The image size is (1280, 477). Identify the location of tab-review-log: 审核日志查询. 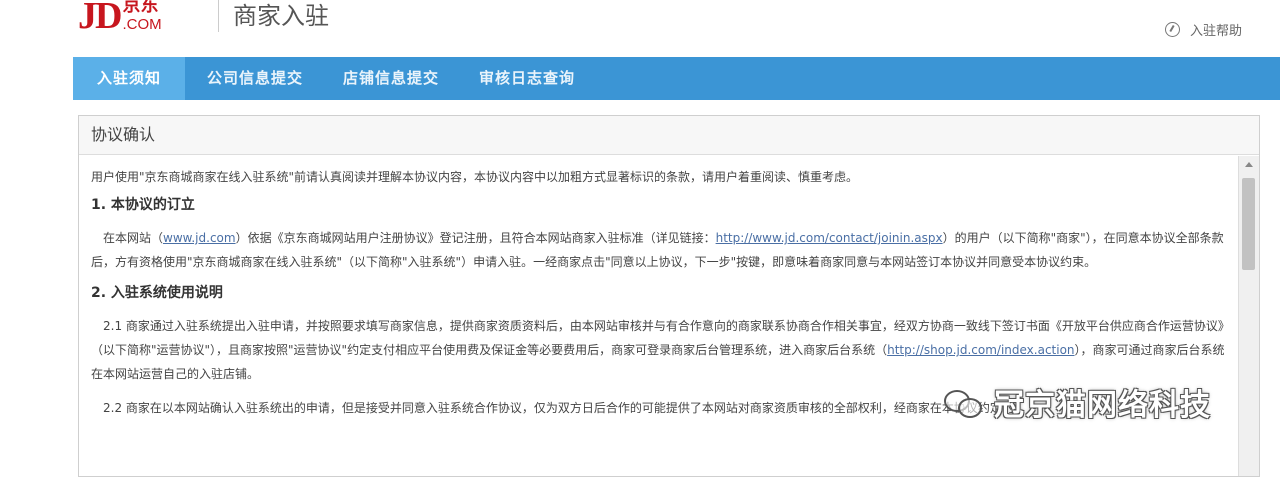
(527, 78).